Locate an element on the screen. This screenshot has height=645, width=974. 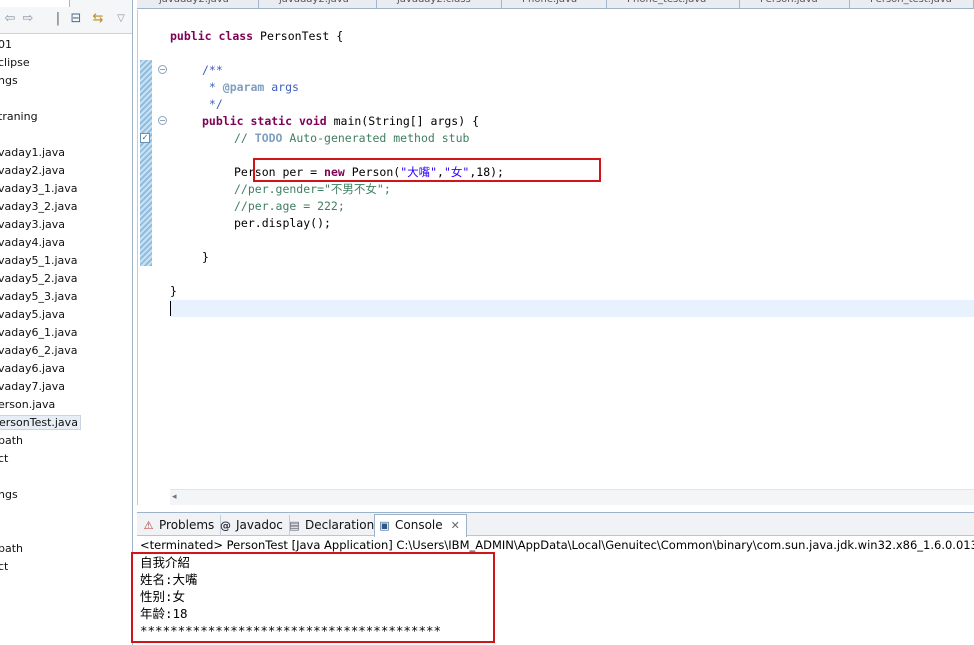
tree-item-label: vaday5_3.java is located at coordinates (39, 296).